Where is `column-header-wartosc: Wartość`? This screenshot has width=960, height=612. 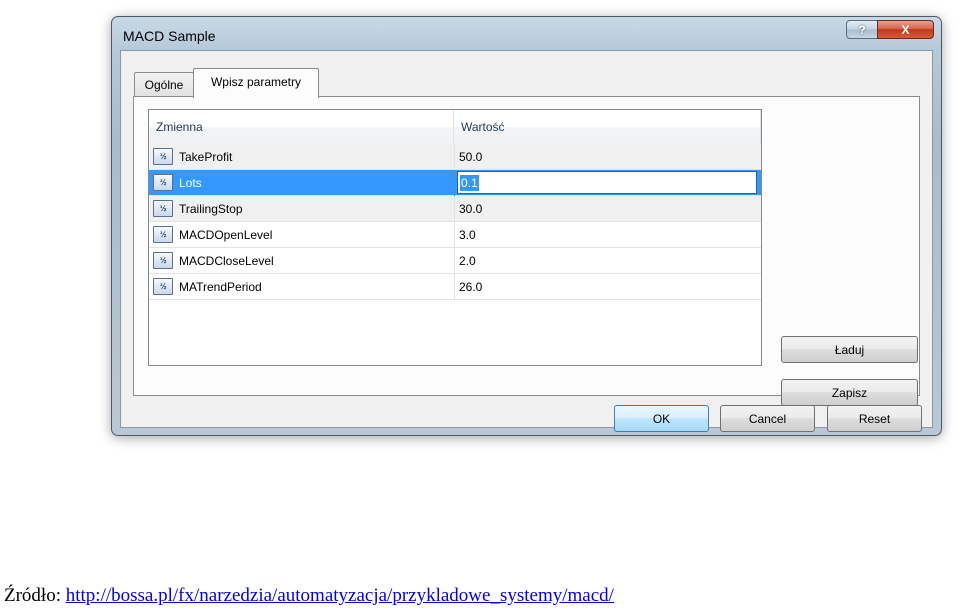 column-header-wartosc: Wartość is located at coordinates (607, 127).